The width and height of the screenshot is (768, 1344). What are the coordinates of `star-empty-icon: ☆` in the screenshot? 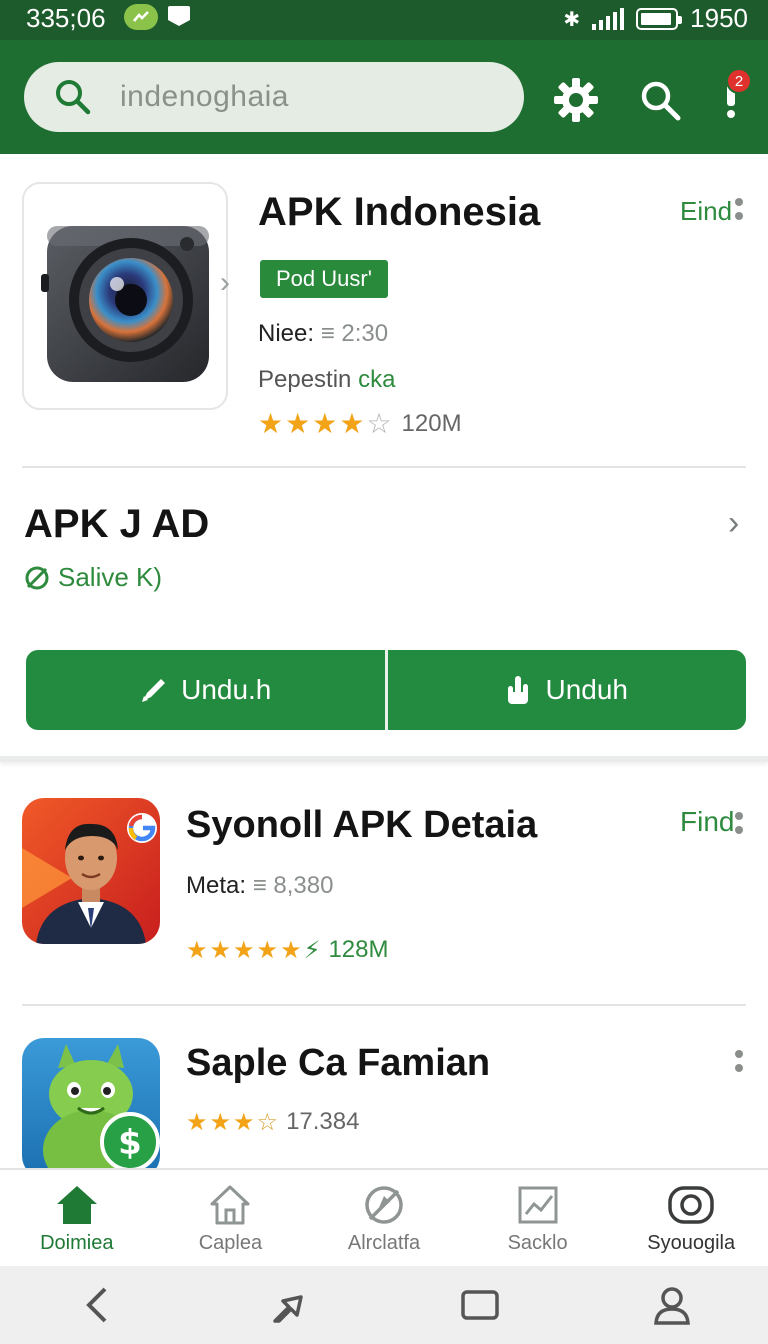 It's located at (379, 423).